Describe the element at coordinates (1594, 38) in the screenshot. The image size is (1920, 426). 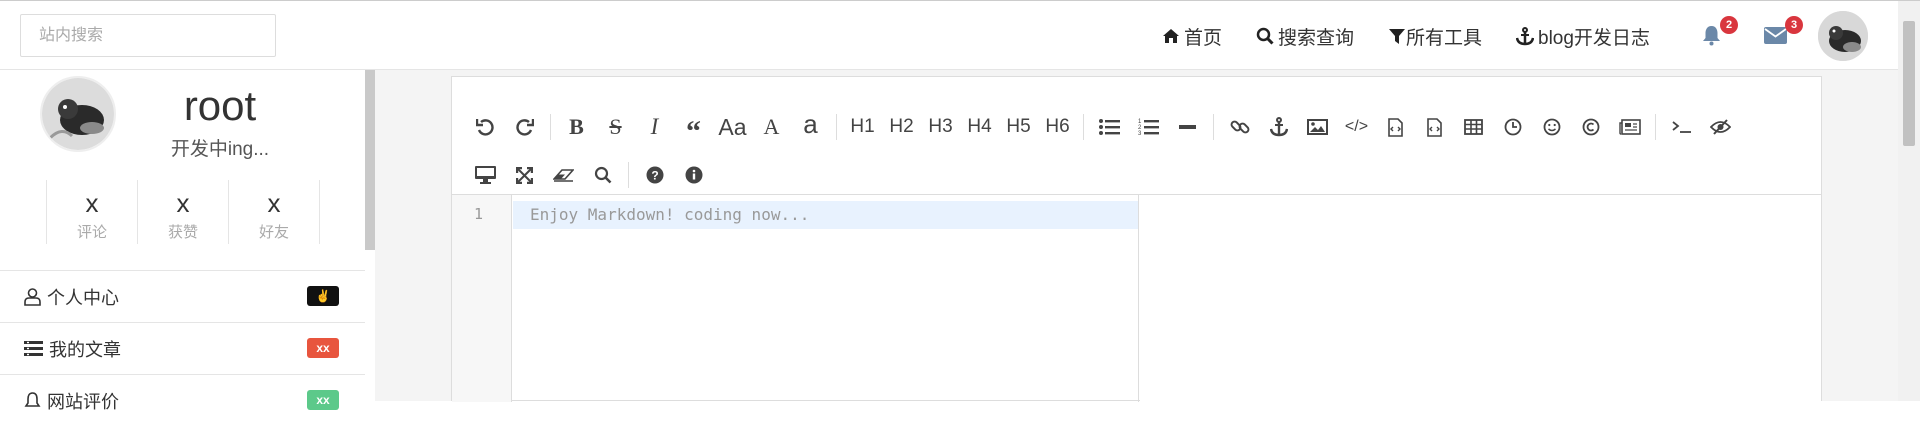
I see `nav-devlog-label: blog开发日志` at that location.